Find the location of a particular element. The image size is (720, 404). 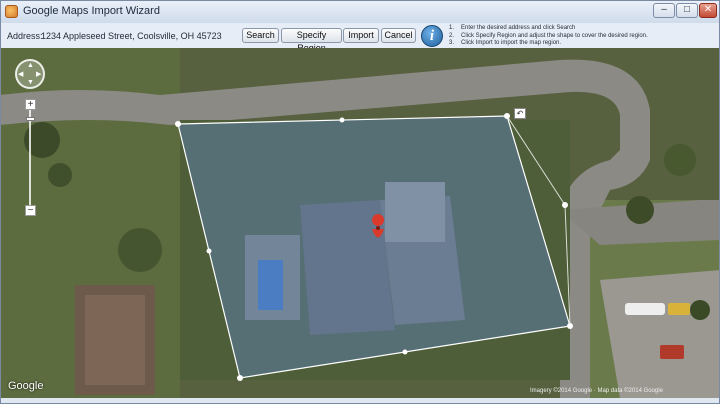

close-button: ✕ is located at coordinates (708, 10).